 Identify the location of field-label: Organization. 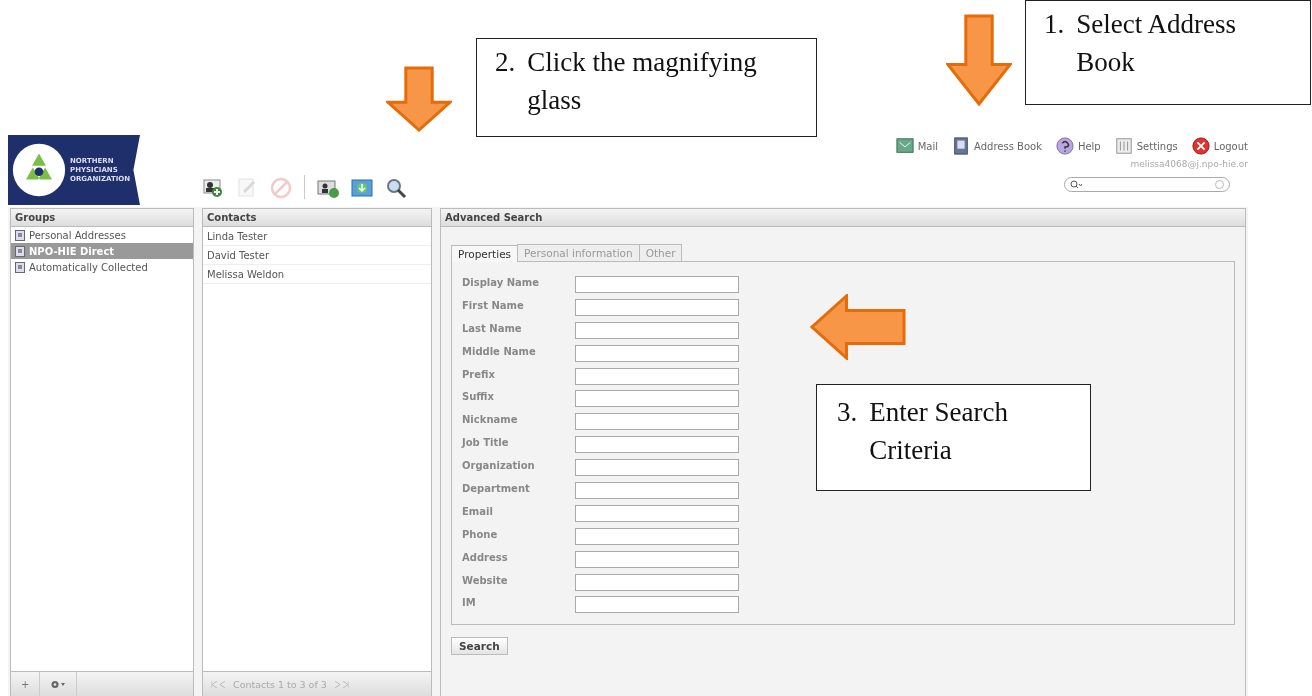
(499, 466).